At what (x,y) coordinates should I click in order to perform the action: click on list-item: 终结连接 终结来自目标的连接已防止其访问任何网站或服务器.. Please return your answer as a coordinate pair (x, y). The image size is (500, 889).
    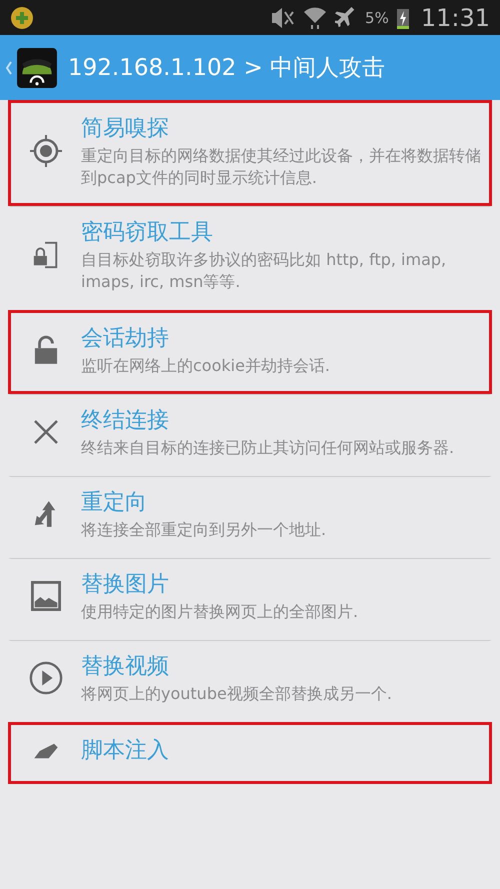
    Looking at the image, I should click on (250, 435).